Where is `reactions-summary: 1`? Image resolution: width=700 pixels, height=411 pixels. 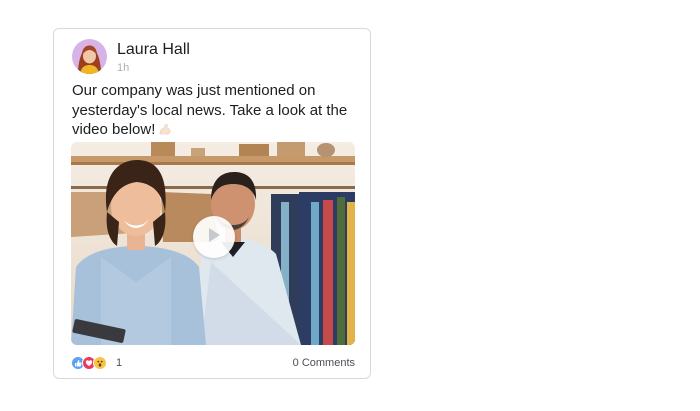 reactions-summary: 1 is located at coordinates (96, 363).